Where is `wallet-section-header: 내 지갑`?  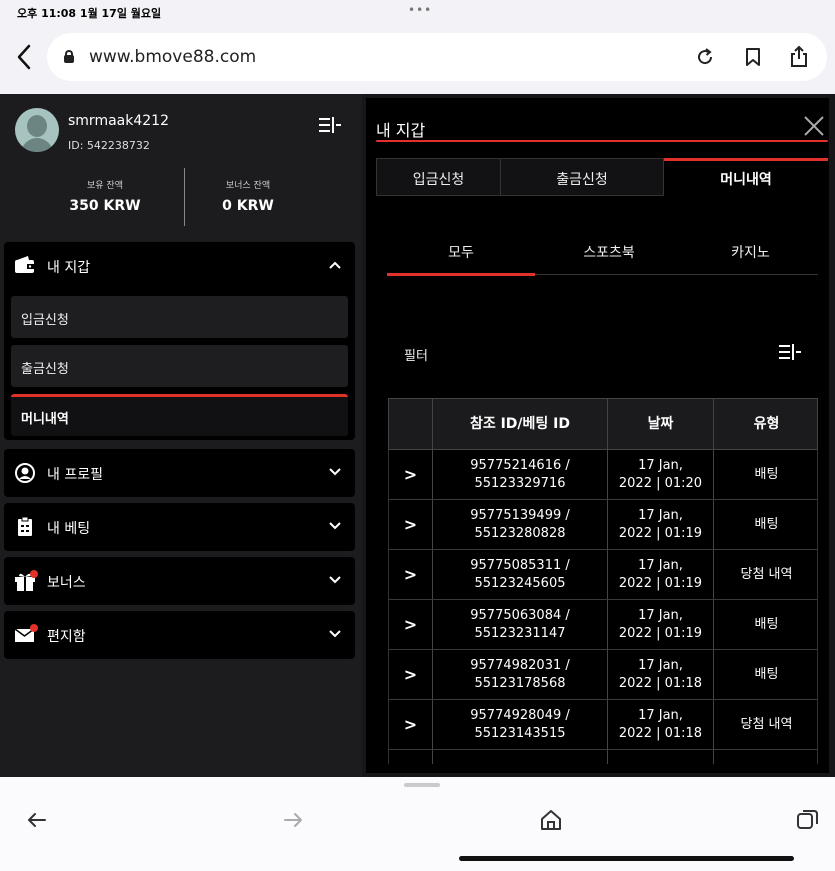 wallet-section-header: 내 지갑 is located at coordinates (179, 266).